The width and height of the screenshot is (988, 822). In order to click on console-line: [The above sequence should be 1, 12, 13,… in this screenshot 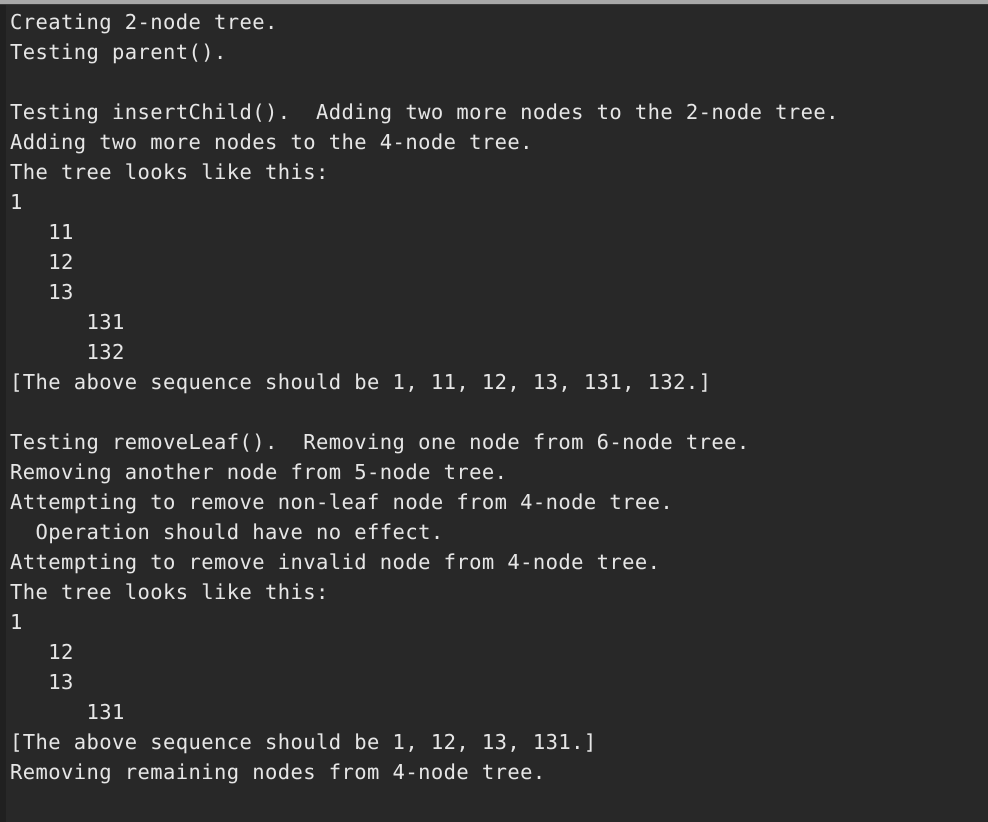, I will do `click(303, 742)`.